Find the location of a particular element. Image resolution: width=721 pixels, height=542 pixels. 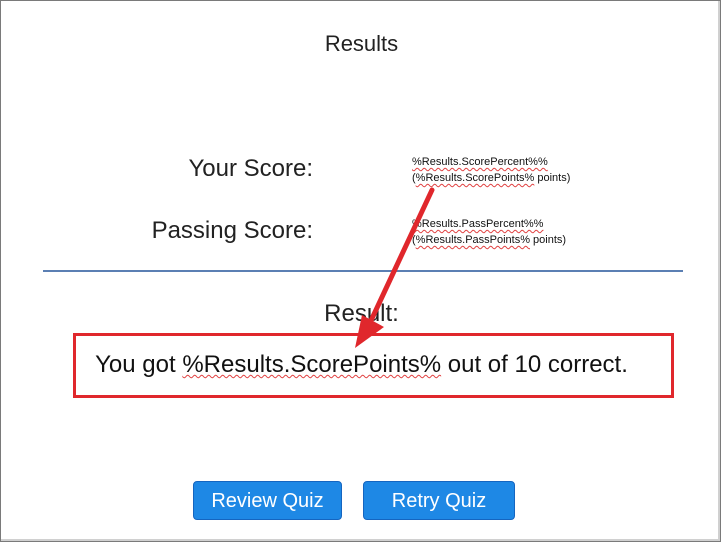

passing-score-points-var: %Results.PassPoints% is located at coordinates (472, 240).